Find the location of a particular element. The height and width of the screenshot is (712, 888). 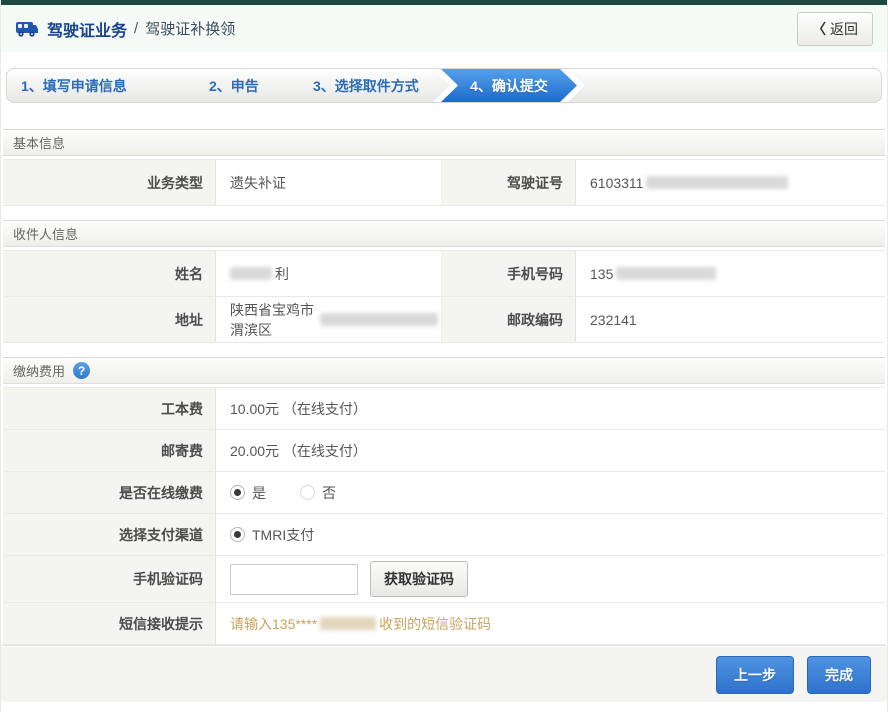

table-row: 选择支付渠道 TMRI支付 is located at coordinates (444, 534).